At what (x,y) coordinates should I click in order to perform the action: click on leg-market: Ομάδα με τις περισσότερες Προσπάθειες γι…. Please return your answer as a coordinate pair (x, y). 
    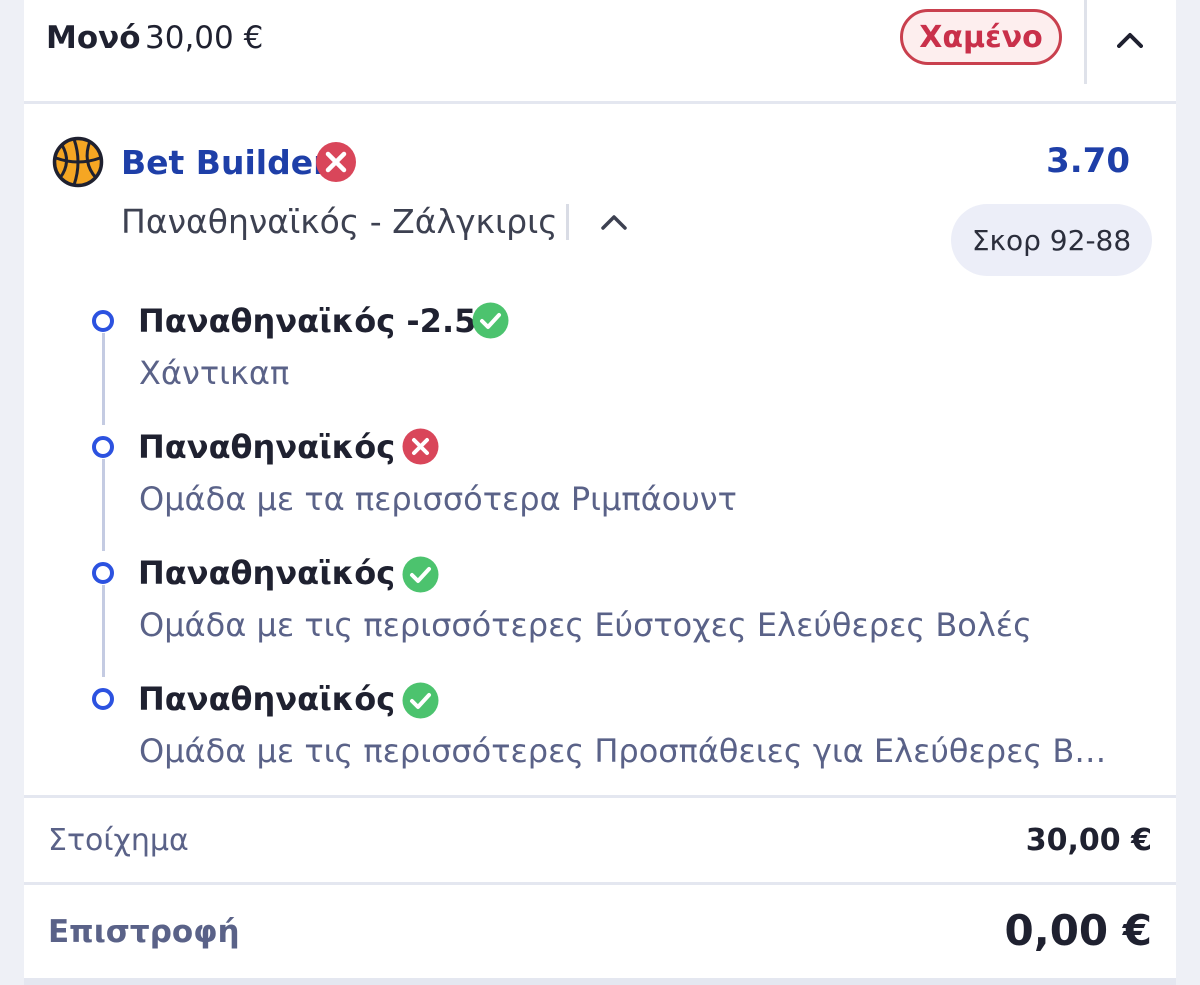
    Looking at the image, I should click on (623, 751).